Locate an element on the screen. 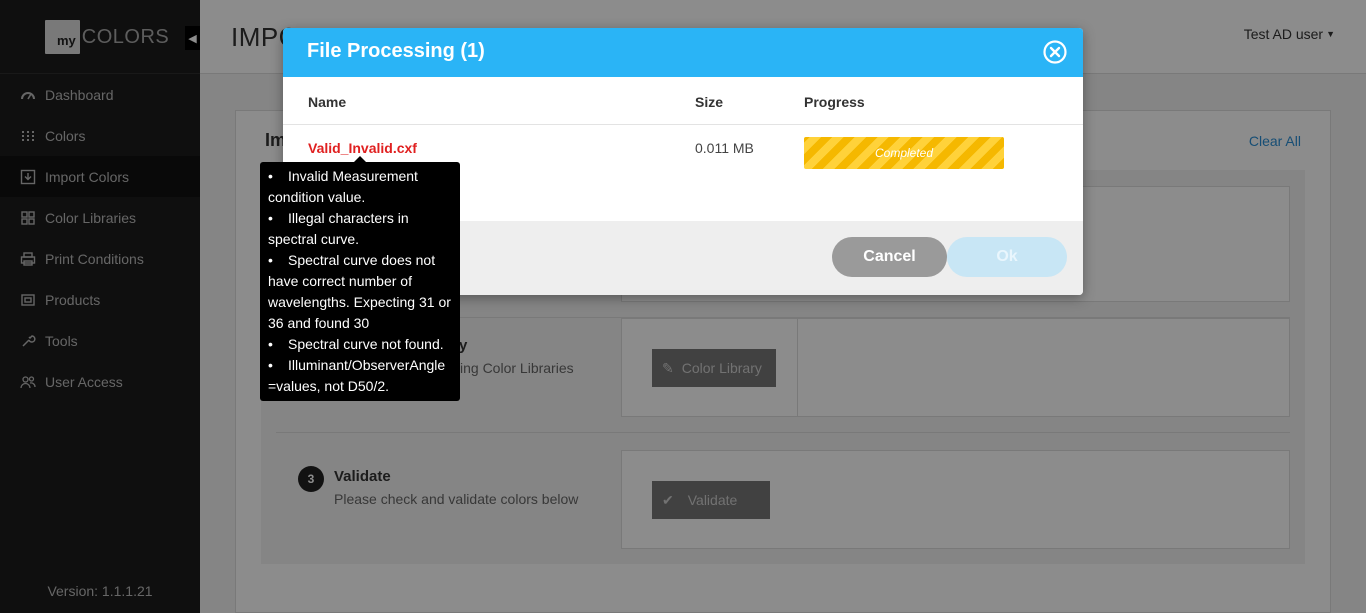 The height and width of the screenshot is (613, 1366). tooltip-line: 36 and found 30 is located at coordinates (319, 323).